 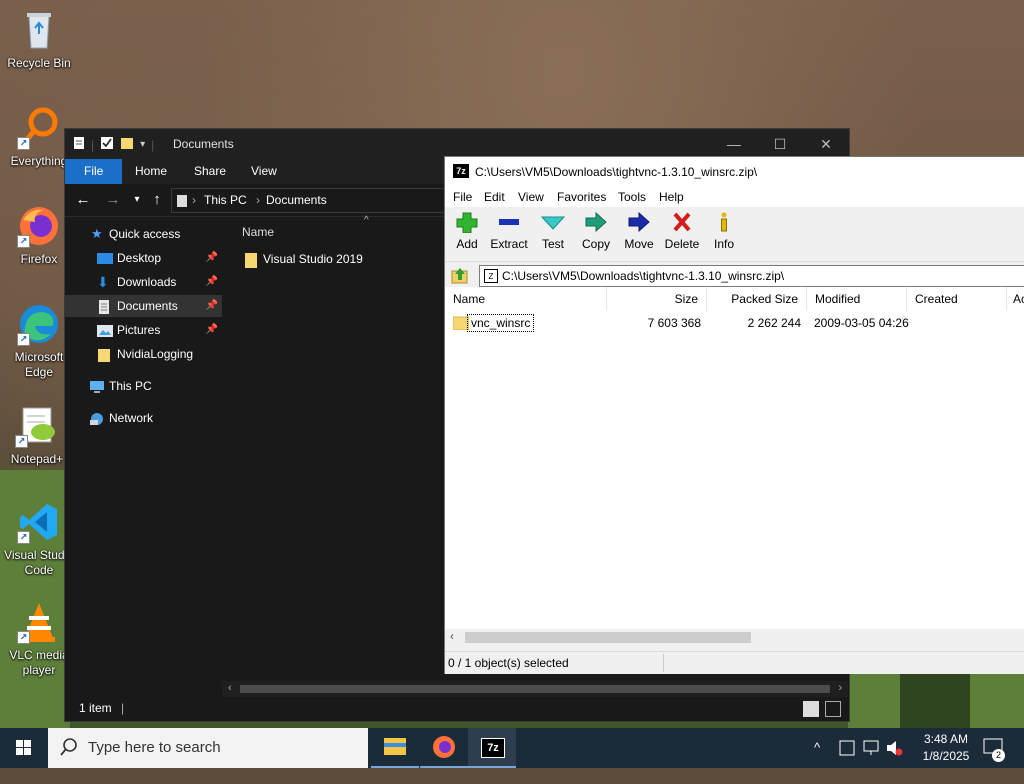 I want to click on archive-item-packed-size: 2 262 244, so click(x=774, y=323).